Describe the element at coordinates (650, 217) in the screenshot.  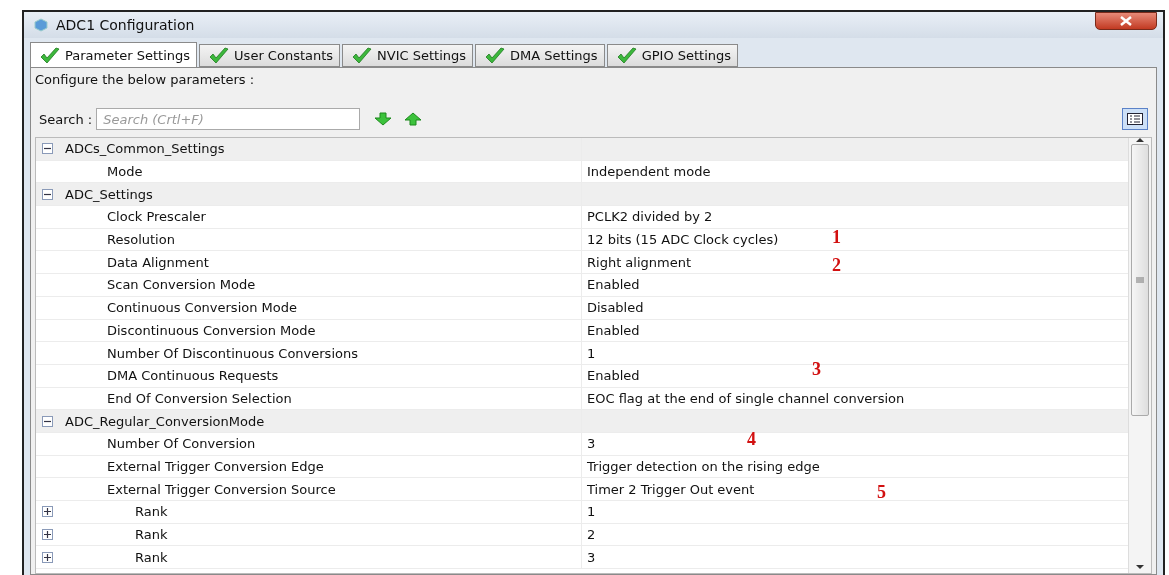
I see `parameter-value: PCLK2 divided by 2` at that location.